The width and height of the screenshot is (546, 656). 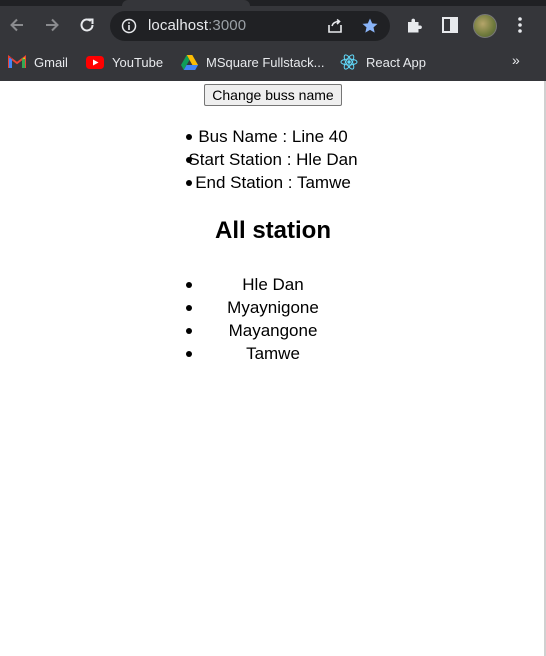 I want to click on bookmark-label: Gmail, so click(x=51, y=62).